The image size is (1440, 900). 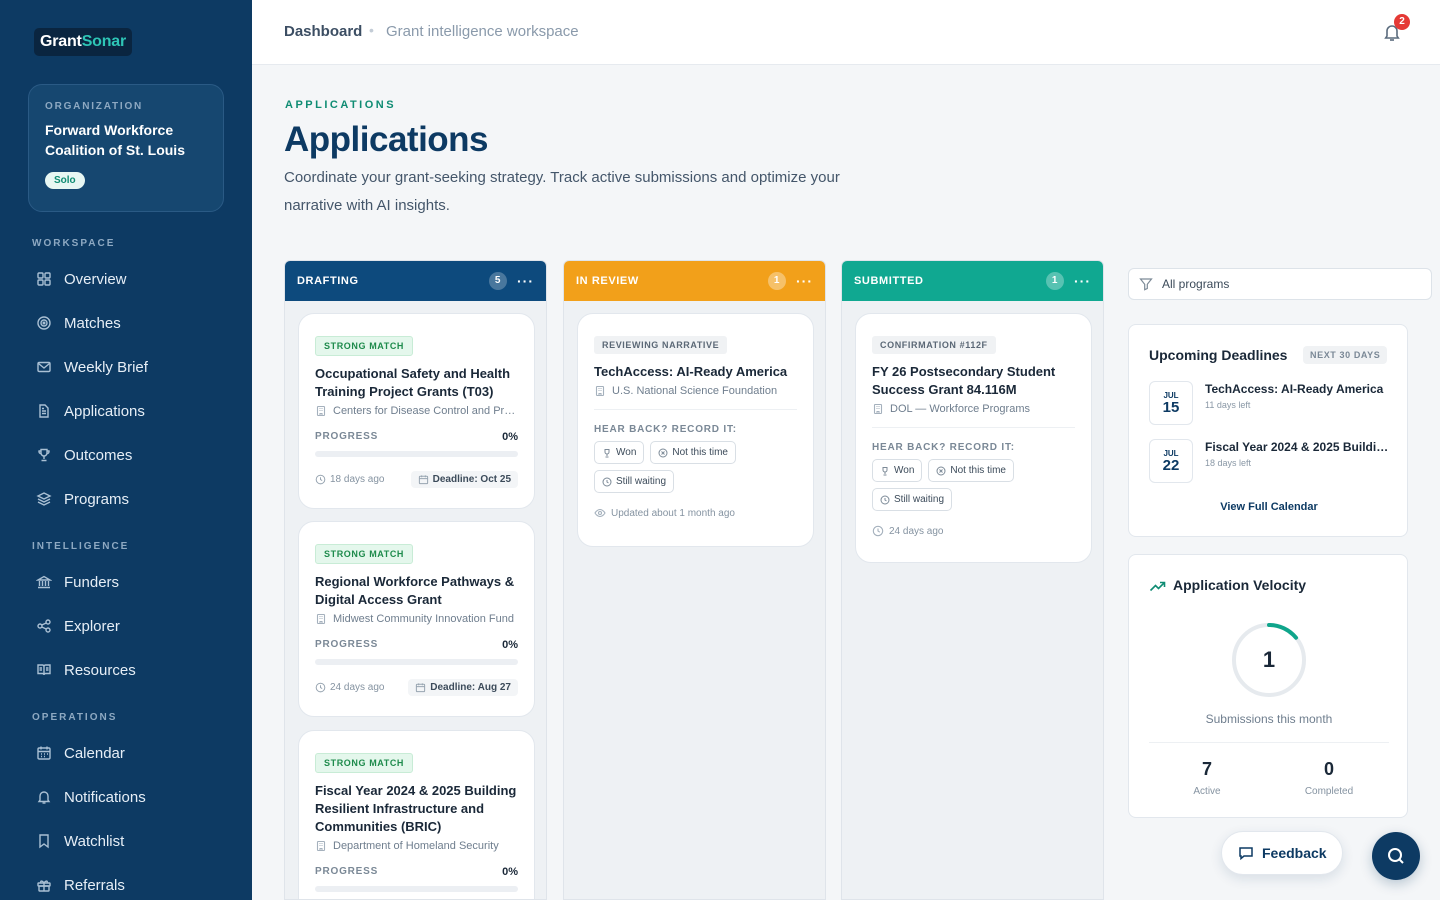 I want to click on column-header: IN REVIEW 1 ···, so click(x=694, y=281).